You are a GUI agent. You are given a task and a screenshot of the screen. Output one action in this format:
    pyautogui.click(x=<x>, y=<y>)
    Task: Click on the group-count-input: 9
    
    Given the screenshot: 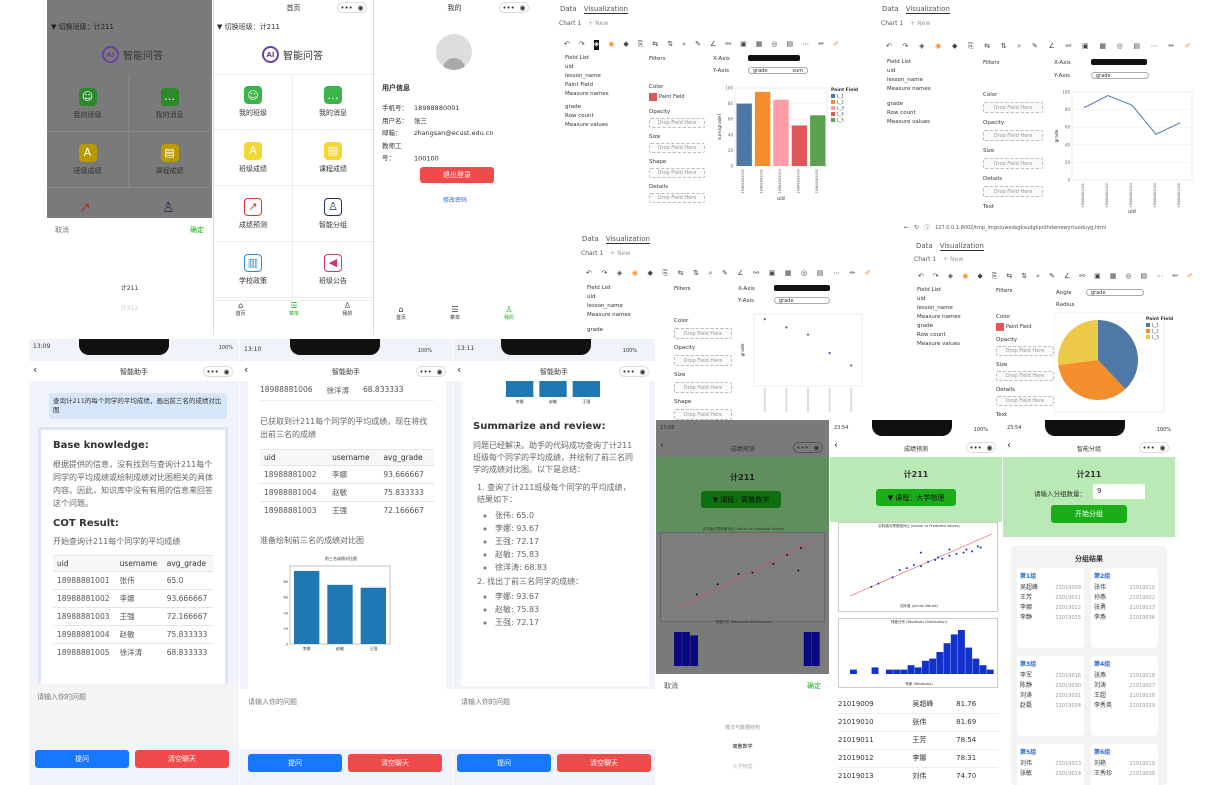 What is the action you would take?
    pyautogui.click(x=1119, y=491)
    